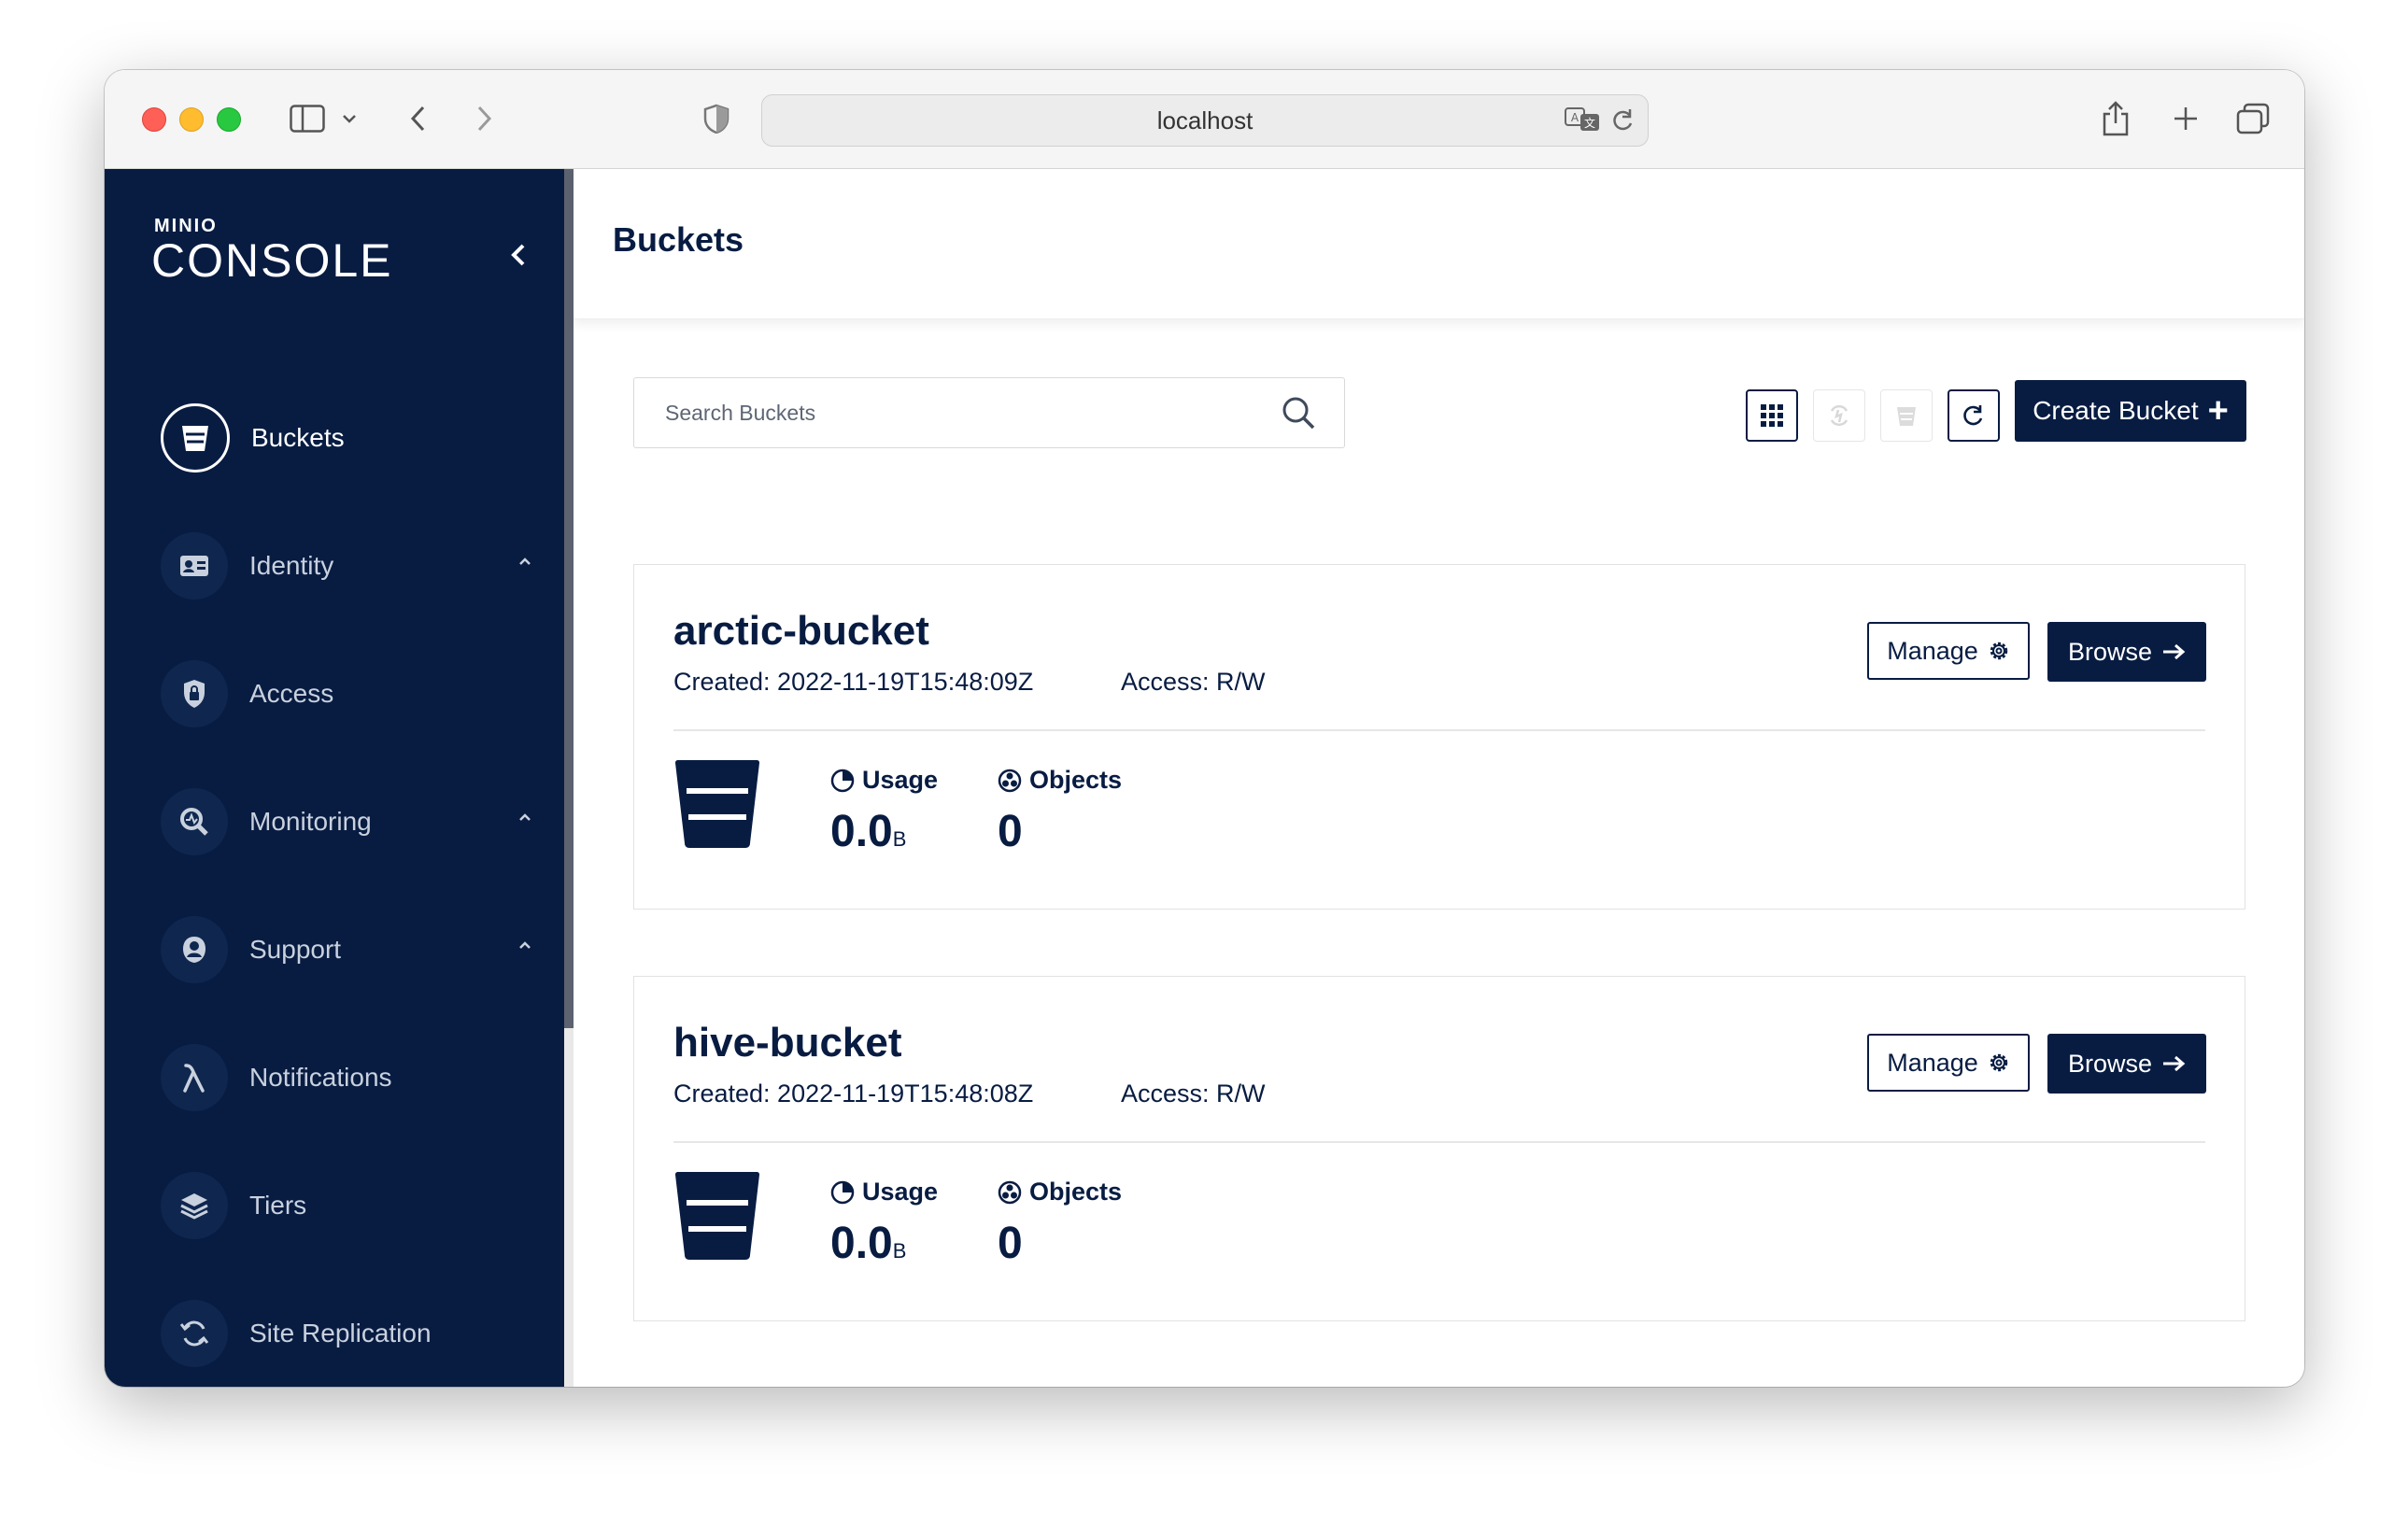  Describe the element at coordinates (194, 950) in the screenshot. I see `support-icon` at that location.